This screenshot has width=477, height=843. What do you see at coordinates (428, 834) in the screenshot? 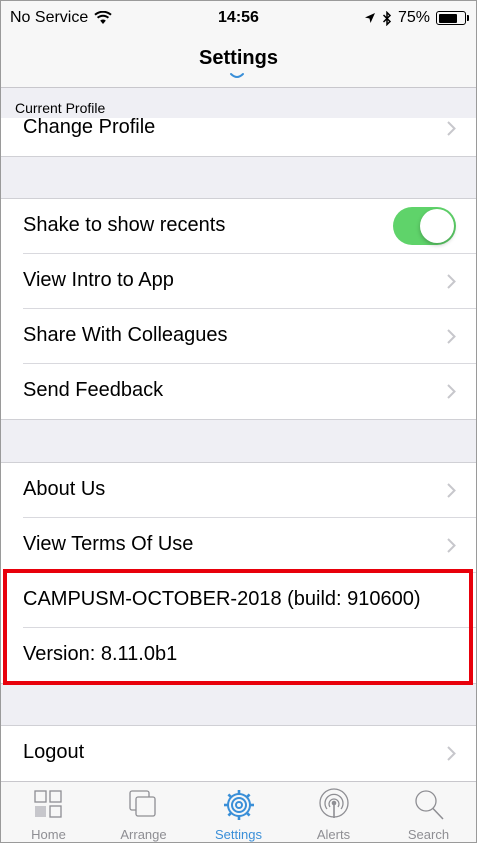
I see `tab-label: Search` at bounding box center [428, 834].